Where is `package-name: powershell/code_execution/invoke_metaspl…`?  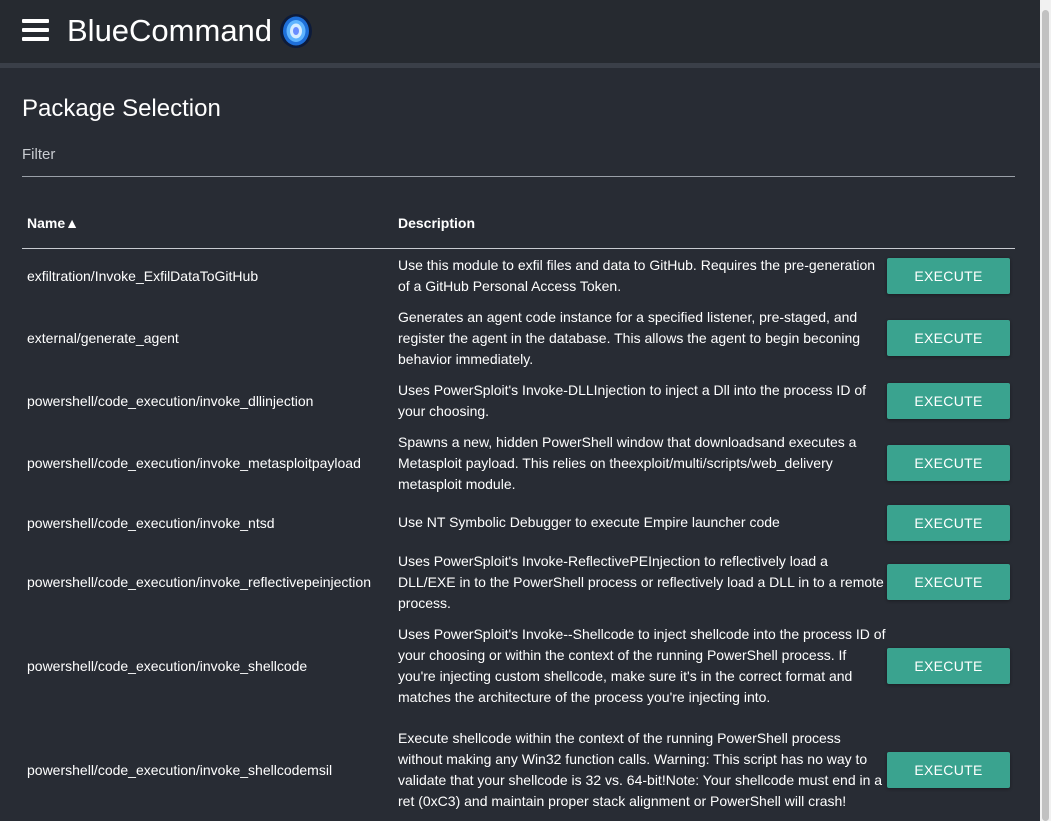
package-name: powershell/code_execution/invoke_metaspl… is located at coordinates (194, 463).